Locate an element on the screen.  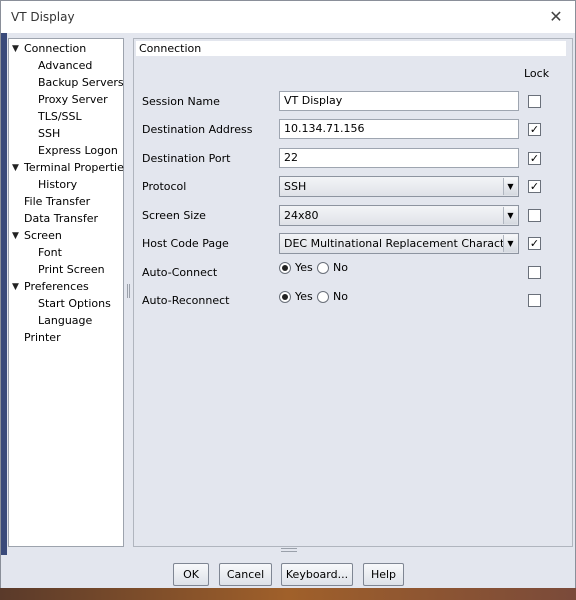
tree-item-label: Terminal Properties is located at coordinates (77, 167).